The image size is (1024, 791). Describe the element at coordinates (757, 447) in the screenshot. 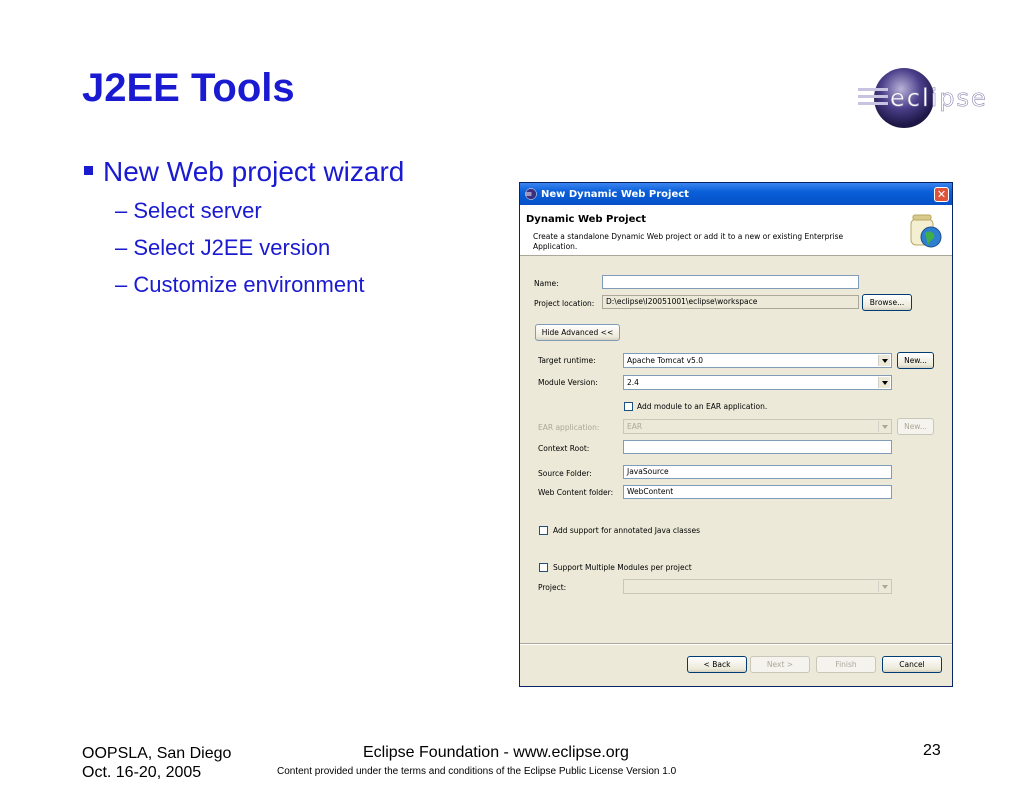

I see `context-root-input` at that location.